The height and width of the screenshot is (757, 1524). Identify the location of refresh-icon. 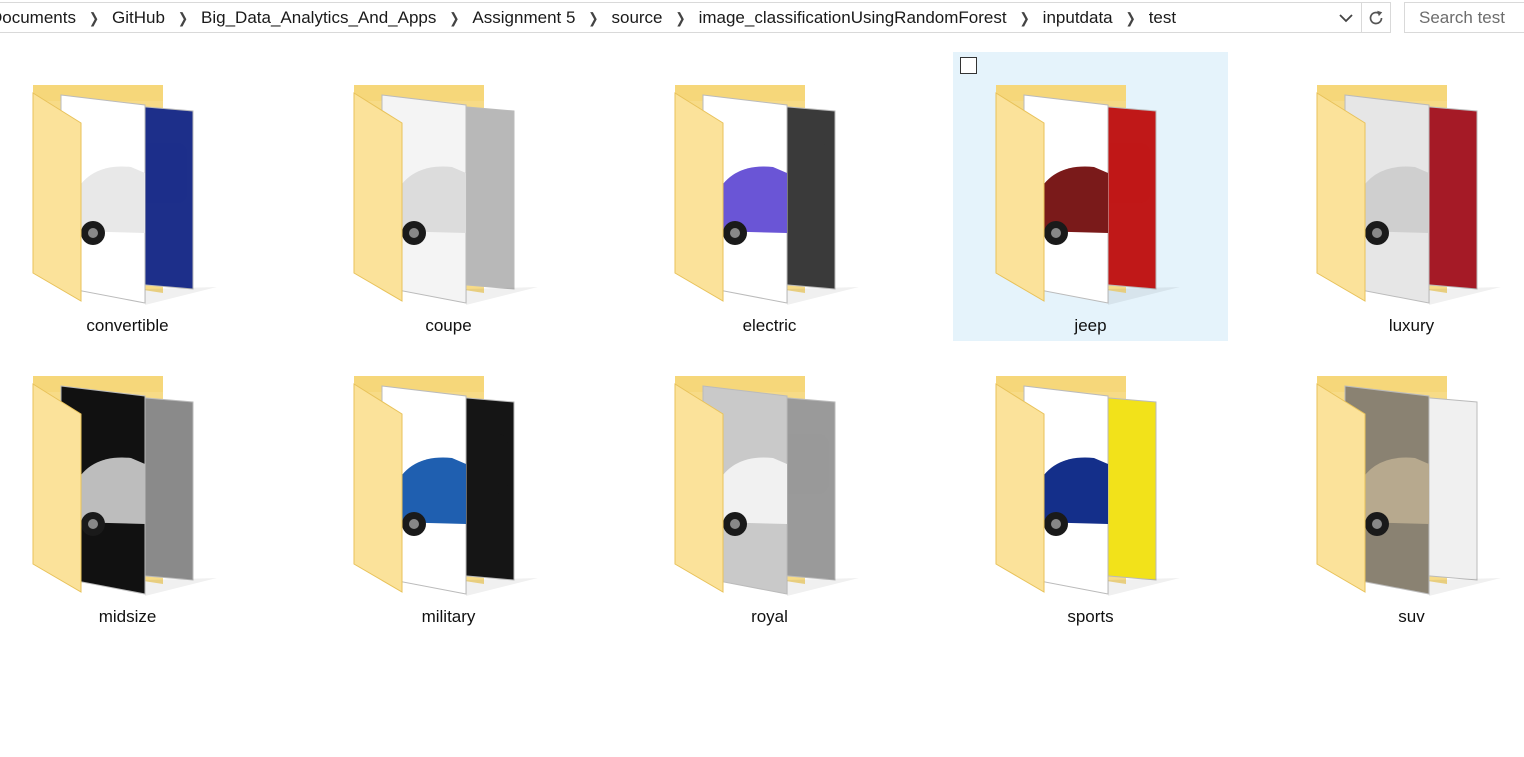
(1375, 17).